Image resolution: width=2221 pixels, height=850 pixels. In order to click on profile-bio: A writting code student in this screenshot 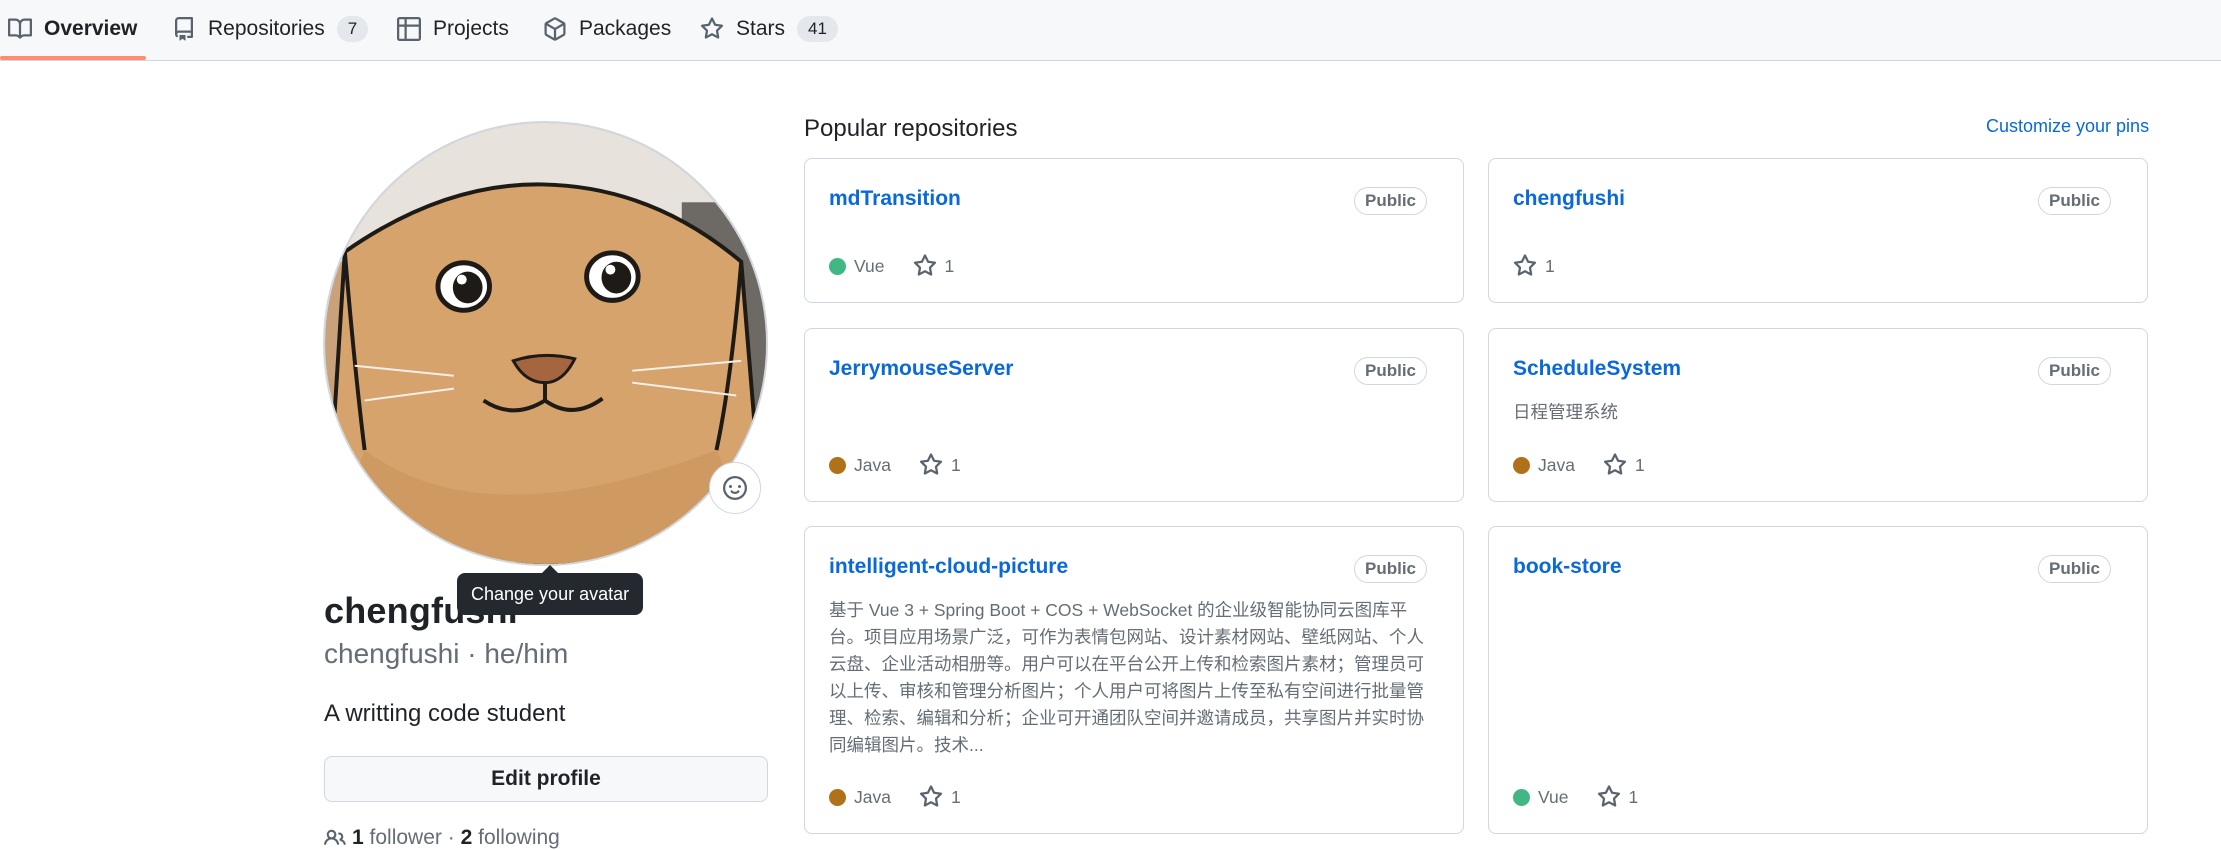, I will do `click(445, 713)`.